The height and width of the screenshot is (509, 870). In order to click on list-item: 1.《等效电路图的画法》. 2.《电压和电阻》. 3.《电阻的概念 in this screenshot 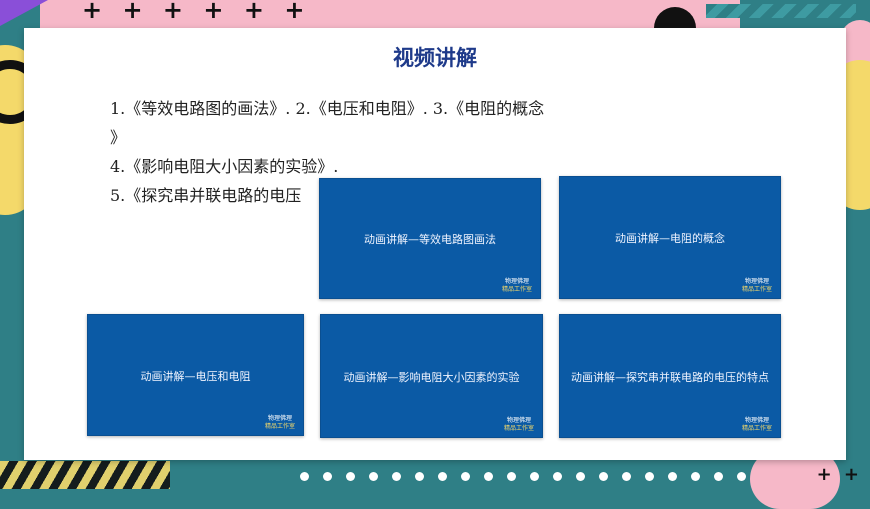, I will do `click(327, 108)`.